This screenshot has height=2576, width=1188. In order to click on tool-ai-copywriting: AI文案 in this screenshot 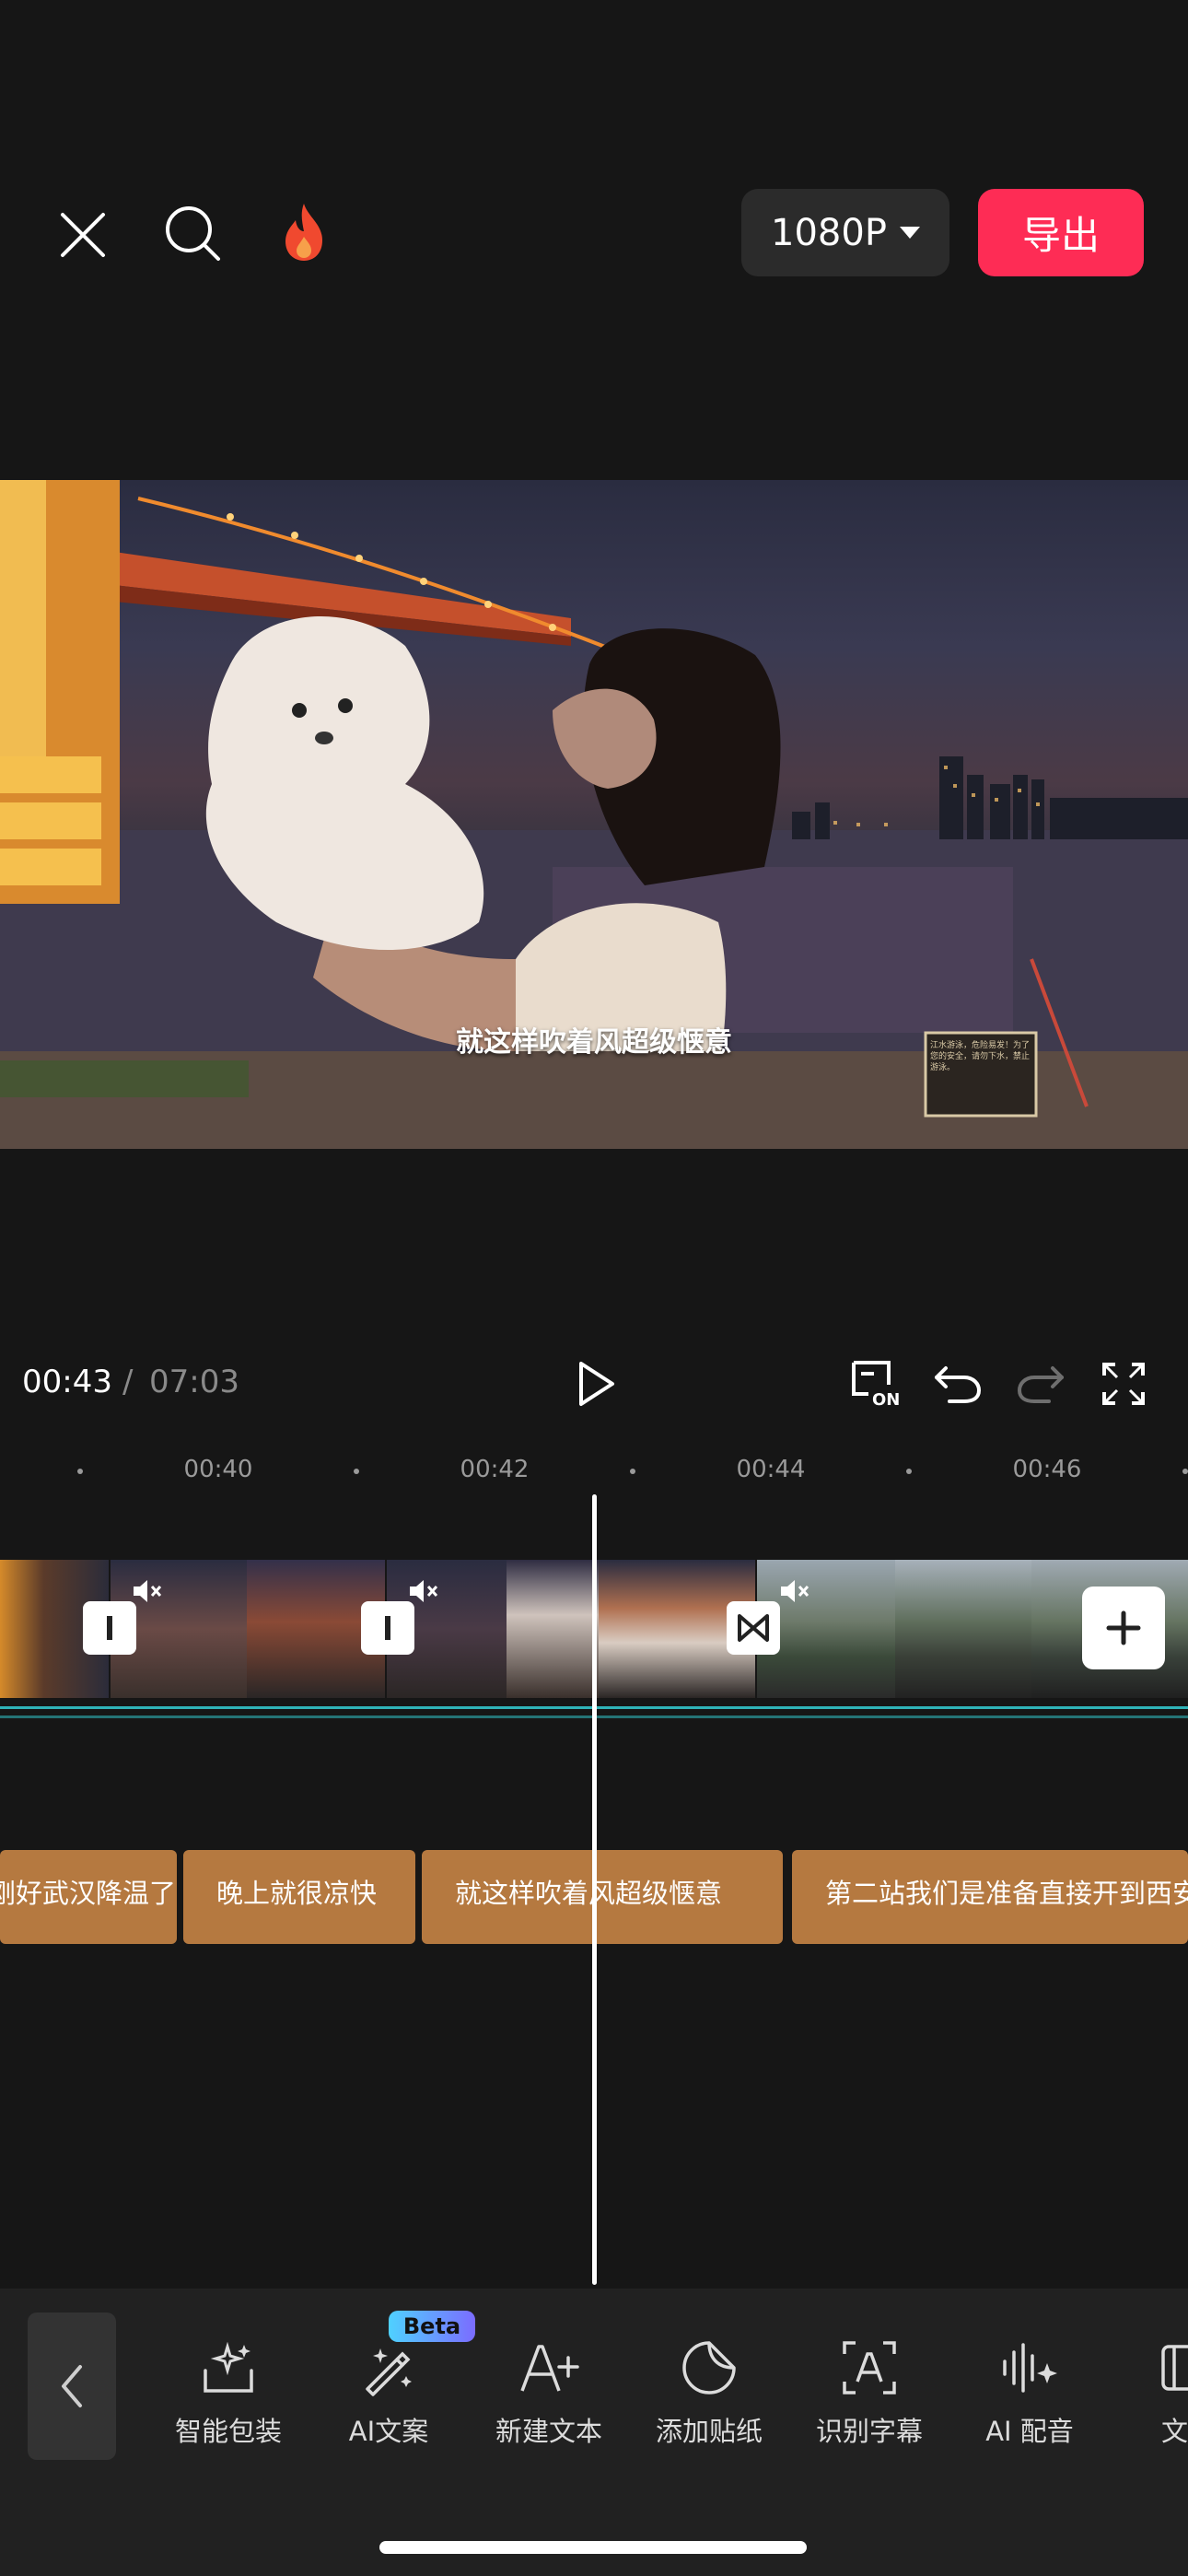, I will do `click(388, 2390)`.